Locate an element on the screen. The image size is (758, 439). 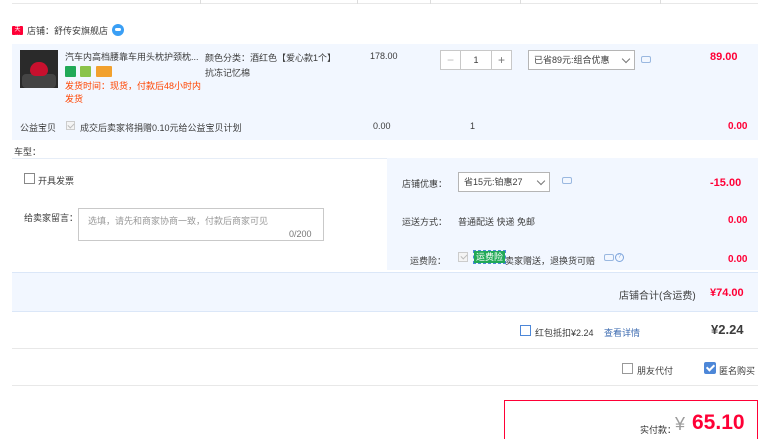
anonymous-label: 匿名购买 is located at coordinates (737, 371).